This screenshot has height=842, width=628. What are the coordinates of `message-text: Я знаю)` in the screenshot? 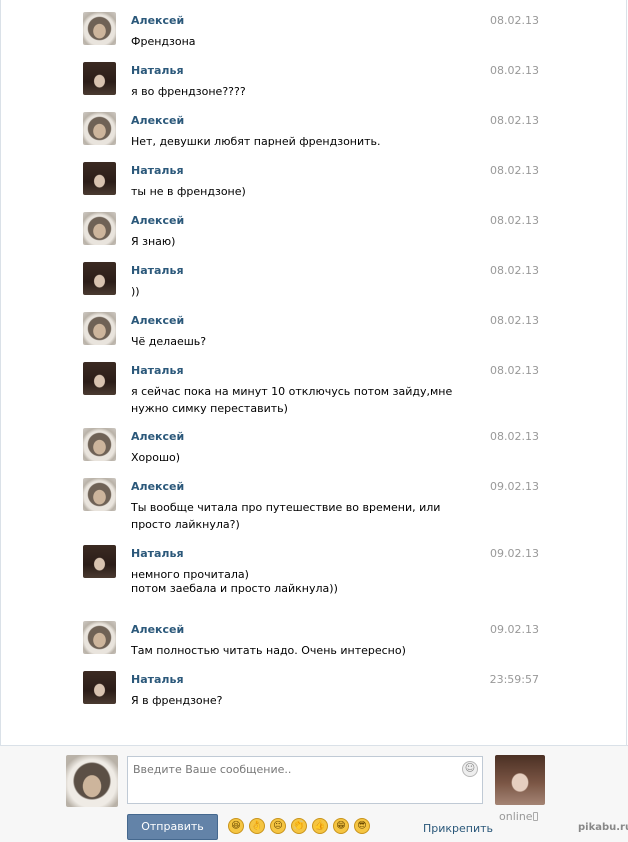 It's located at (153, 241).